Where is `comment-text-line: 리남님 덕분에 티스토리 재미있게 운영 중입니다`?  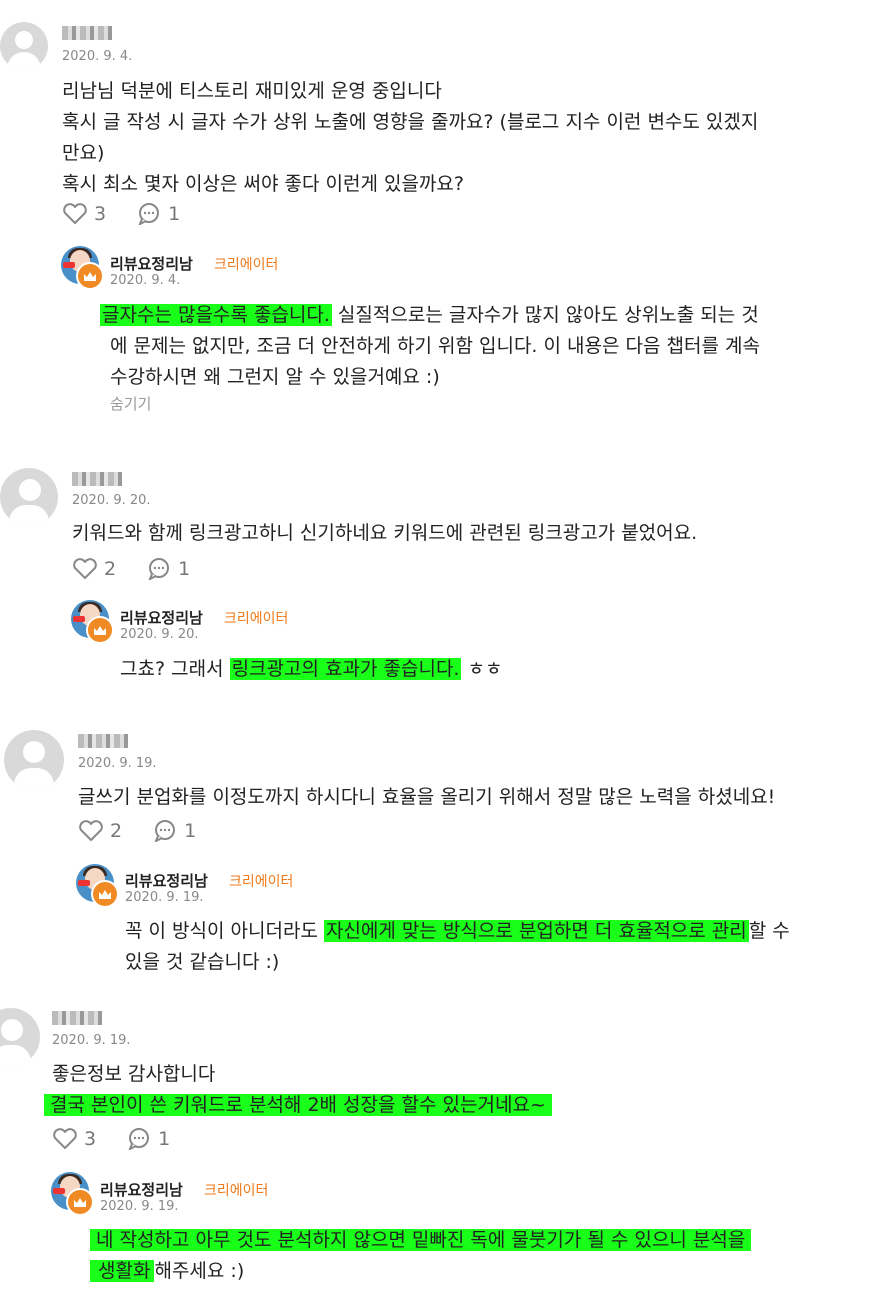
comment-text-line: 리남님 덕분에 티스토리 재미있게 운영 중입니다 is located at coordinates (252, 91).